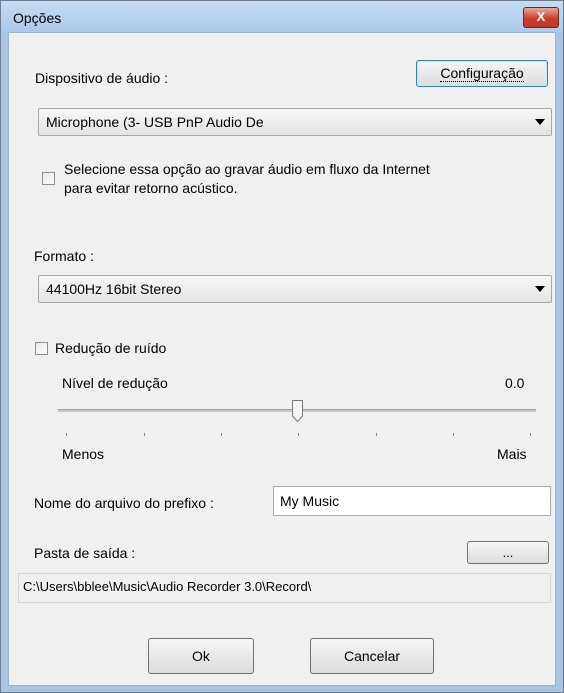 This screenshot has width=564, height=693. Describe the element at coordinates (85, 553) in the screenshot. I see `output-folder-label: Pasta de saída :` at that location.